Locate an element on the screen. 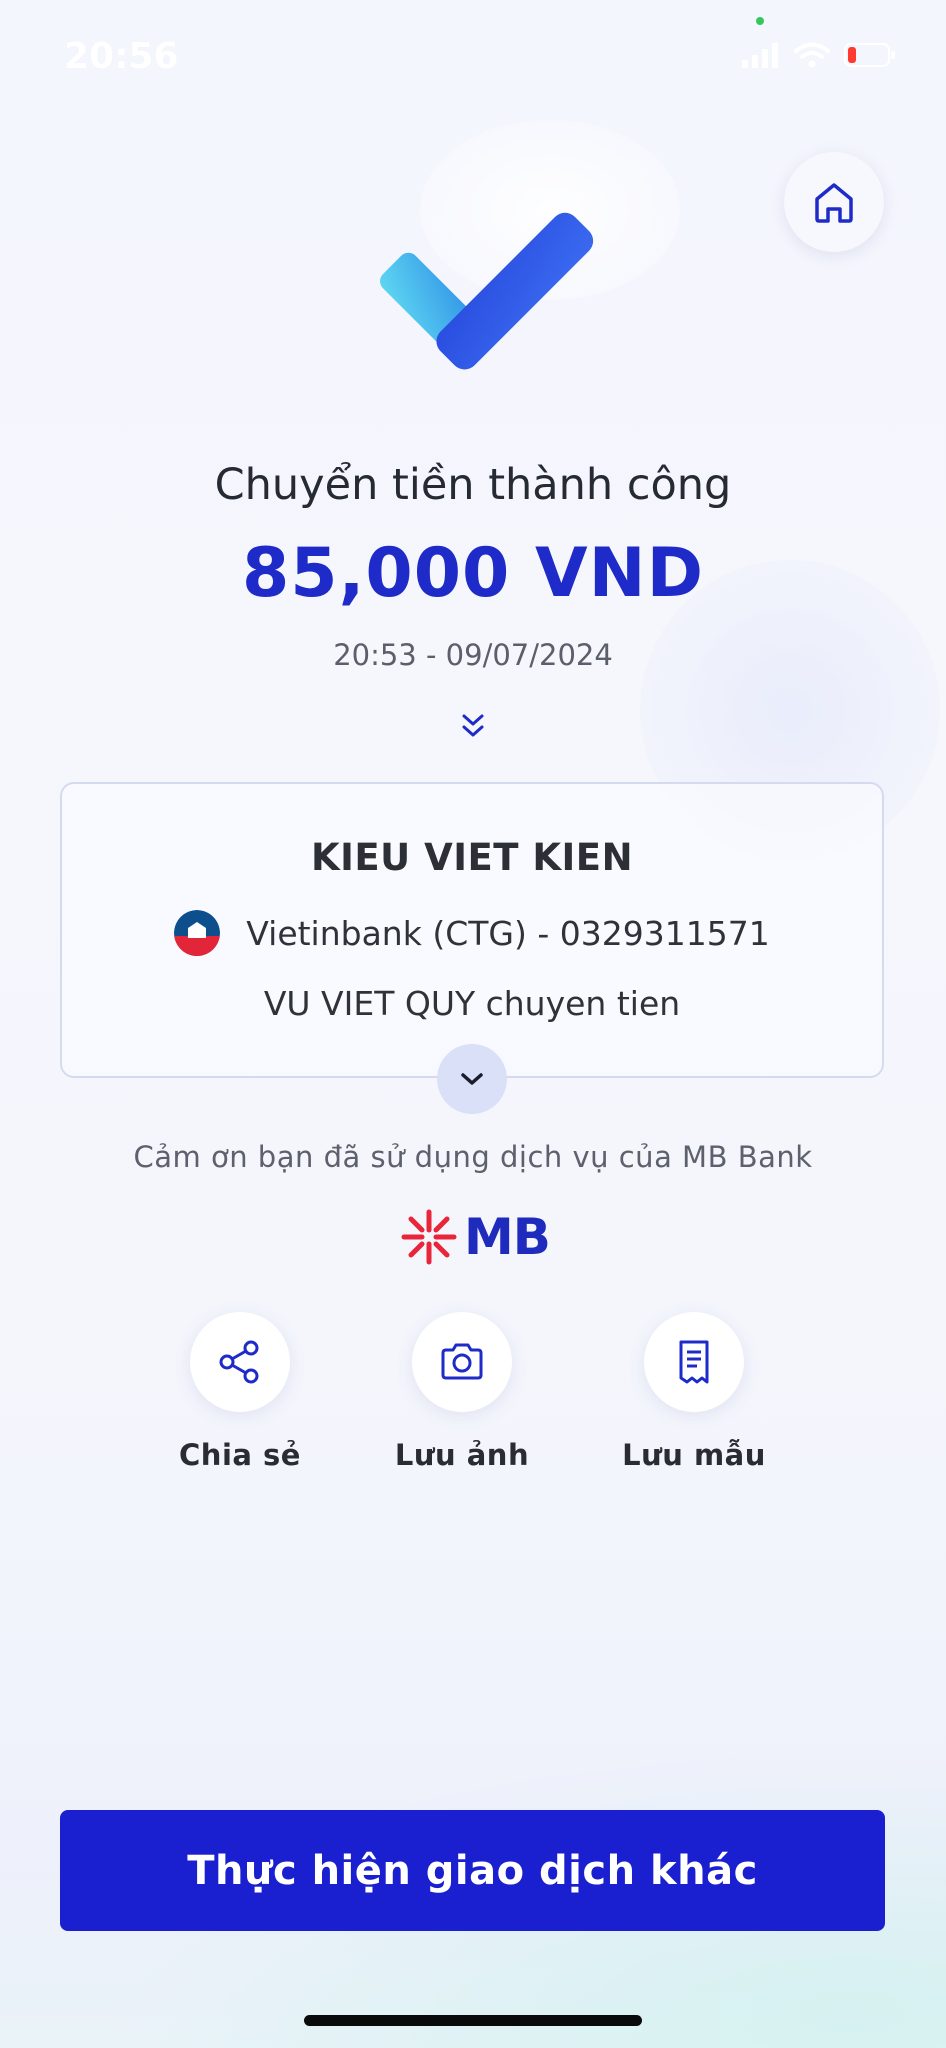 The image size is (946, 2048). home-button is located at coordinates (834, 202).